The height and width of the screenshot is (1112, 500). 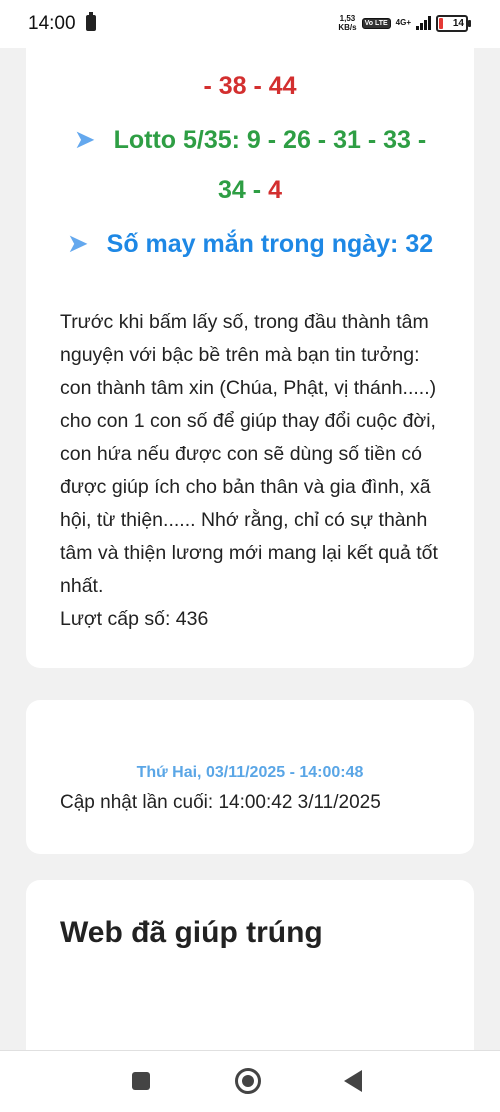 What do you see at coordinates (423, 23) in the screenshot?
I see `signal-icon` at bounding box center [423, 23].